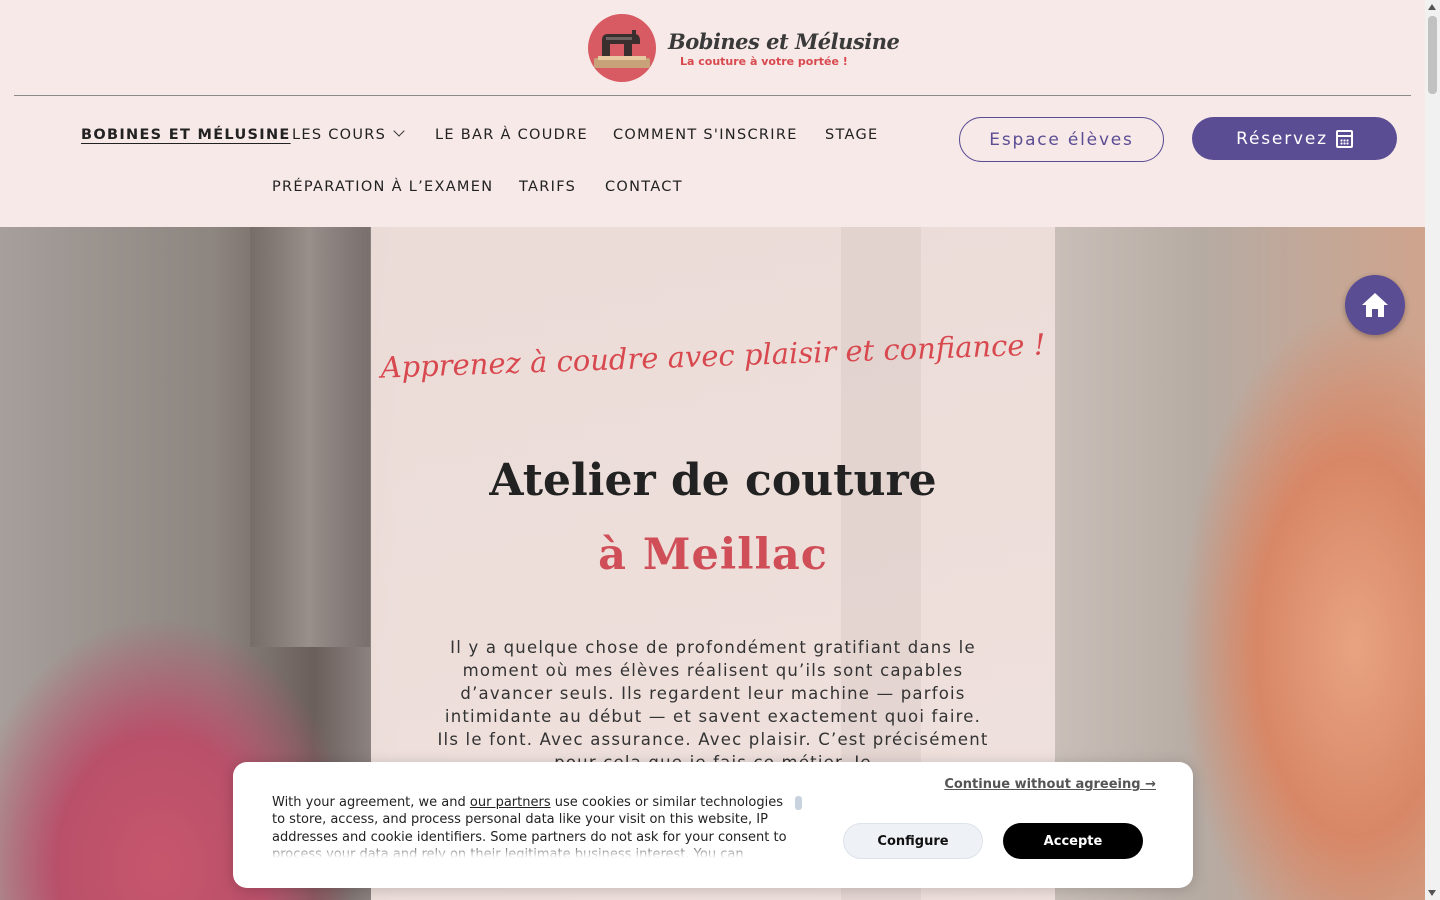 This screenshot has height=900, width=1440. What do you see at coordinates (399, 131) in the screenshot?
I see `chevron-down-icon` at bounding box center [399, 131].